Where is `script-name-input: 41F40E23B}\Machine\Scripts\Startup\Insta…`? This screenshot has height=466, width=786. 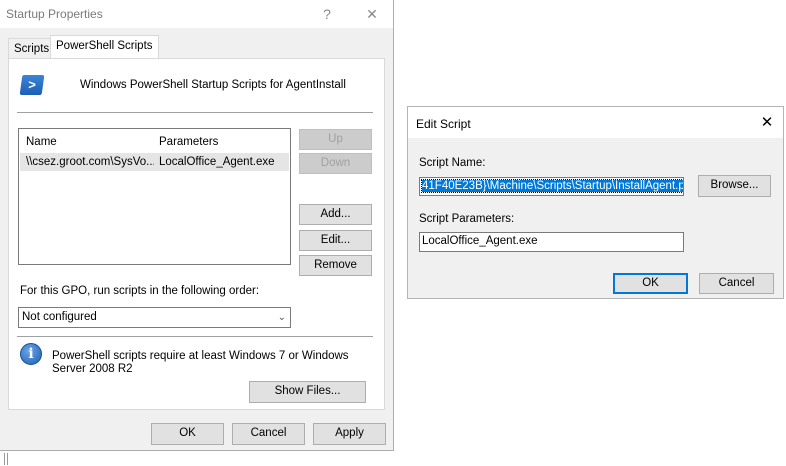 script-name-input: 41F40E23B}\Machine\Scripts\Startup\Insta… is located at coordinates (551, 186).